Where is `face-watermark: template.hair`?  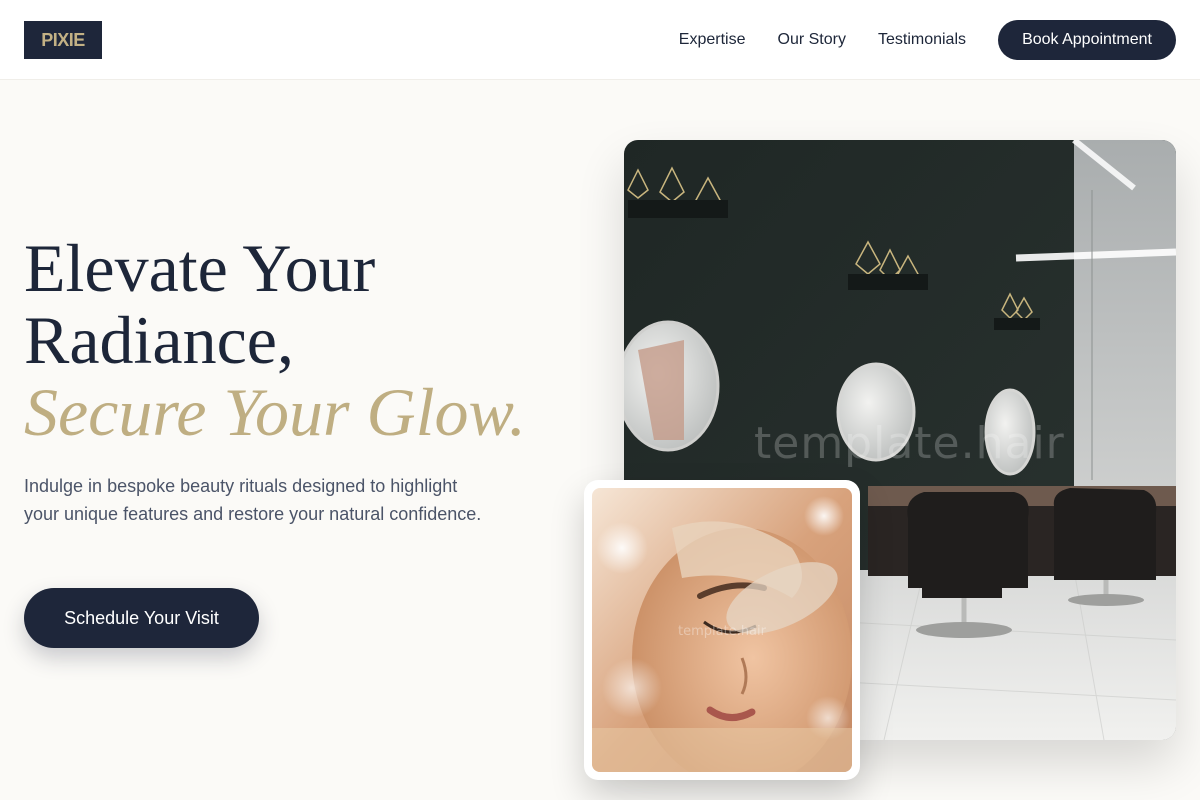 face-watermark: template.hair is located at coordinates (722, 631).